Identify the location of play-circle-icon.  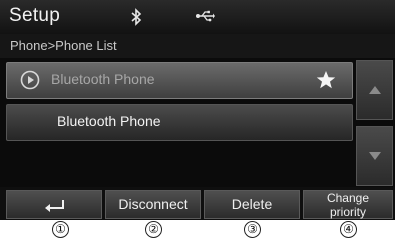
(30, 80).